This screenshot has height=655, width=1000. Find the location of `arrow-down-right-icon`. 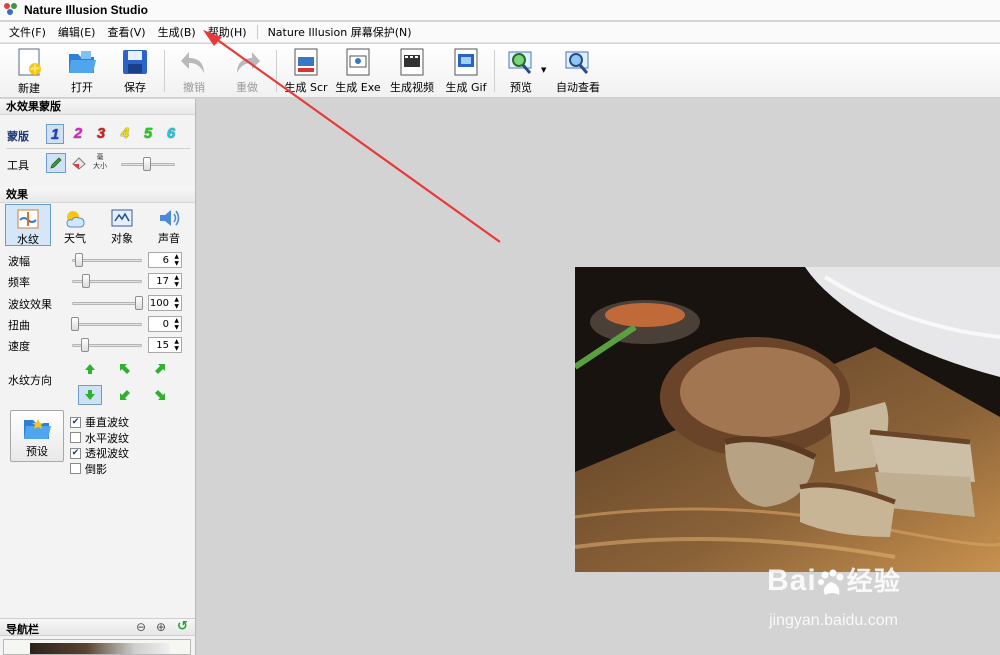

arrow-down-right-icon is located at coordinates (160, 395).